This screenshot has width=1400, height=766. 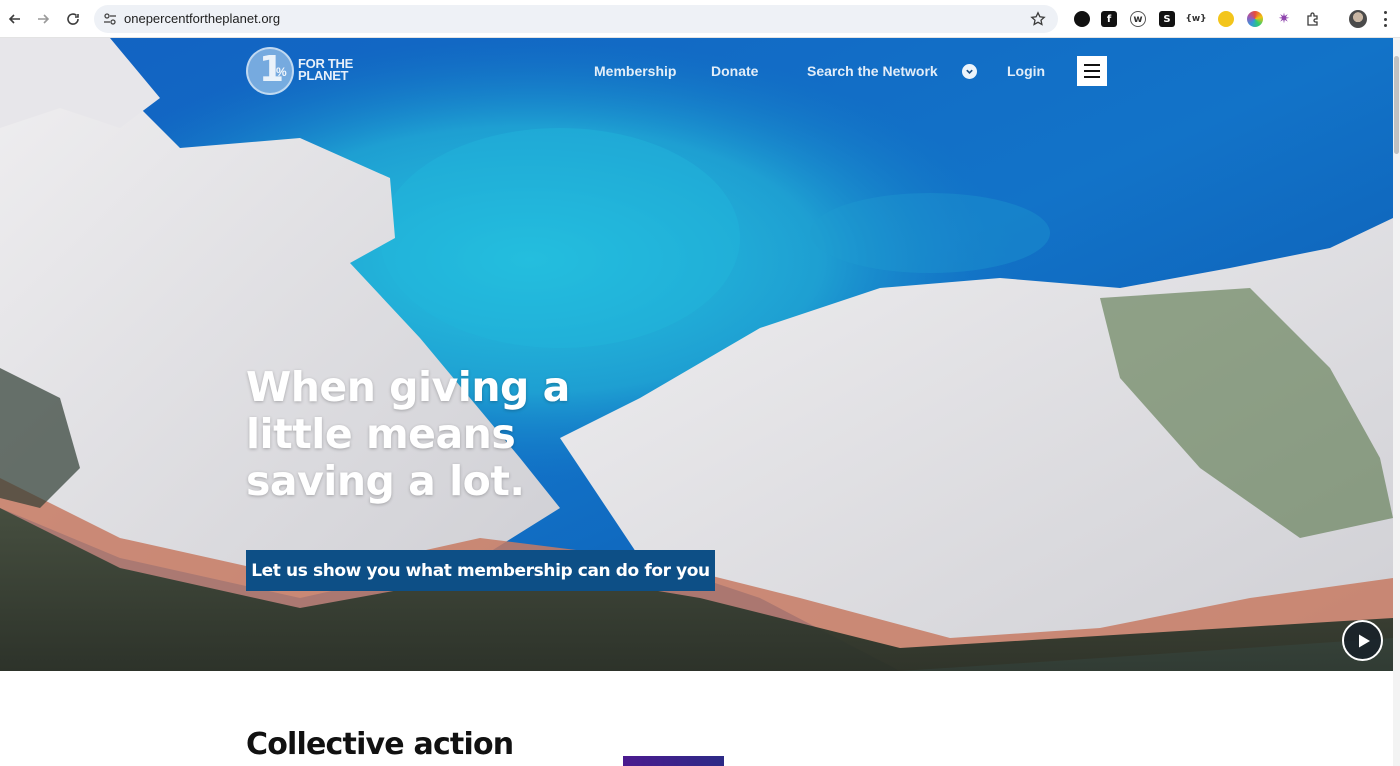 I want to click on nav-link-search-network: Search the Network, so click(x=872, y=71).